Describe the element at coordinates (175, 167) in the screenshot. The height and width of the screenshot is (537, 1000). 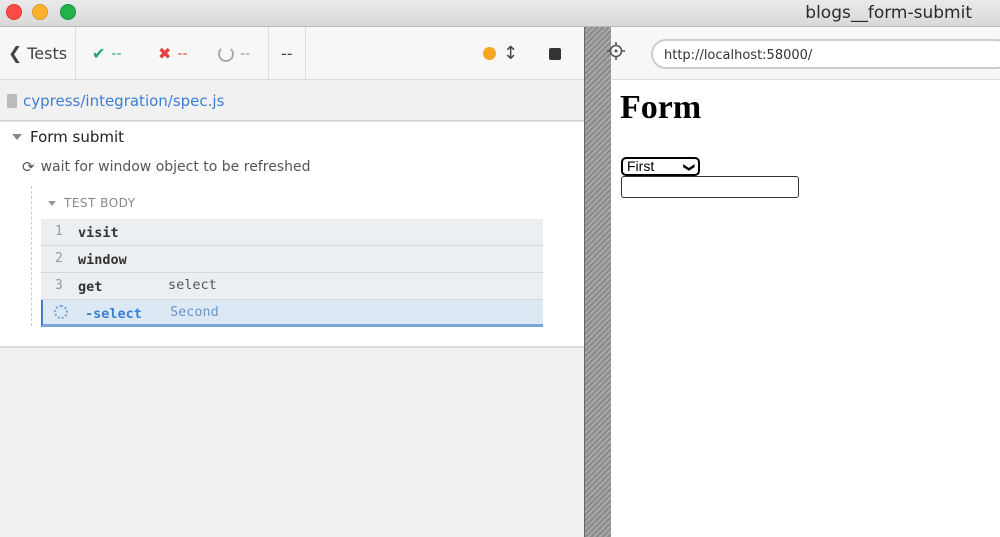
I see `test-title: wait for window object to be refreshed` at that location.